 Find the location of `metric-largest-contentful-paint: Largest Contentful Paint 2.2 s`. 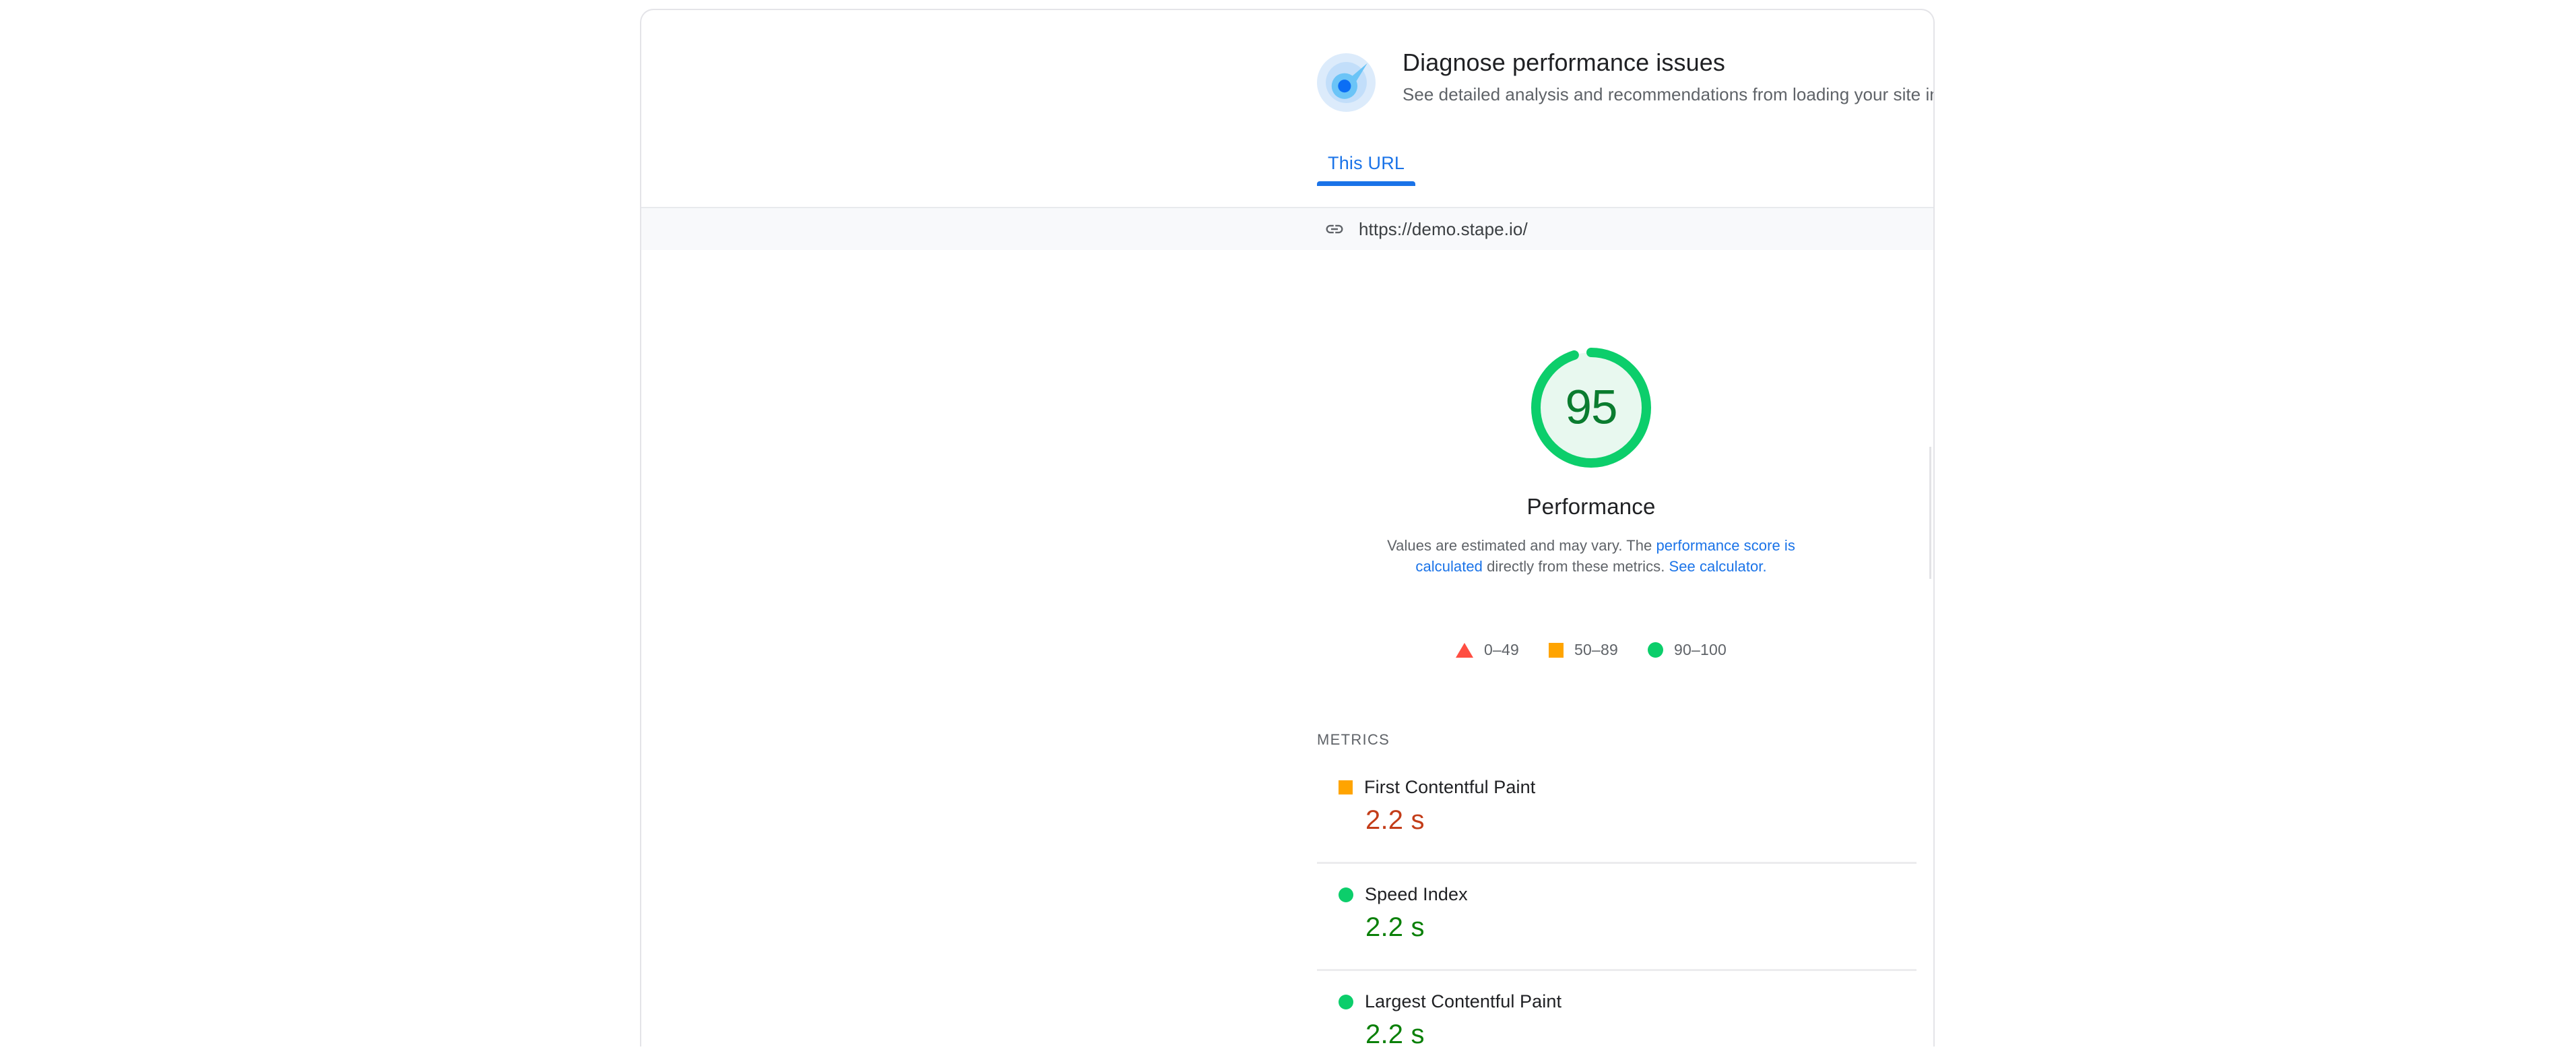

metric-largest-contentful-paint: Largest Contentful Paint 2.2 s is located at coordinates (1617, 1009).